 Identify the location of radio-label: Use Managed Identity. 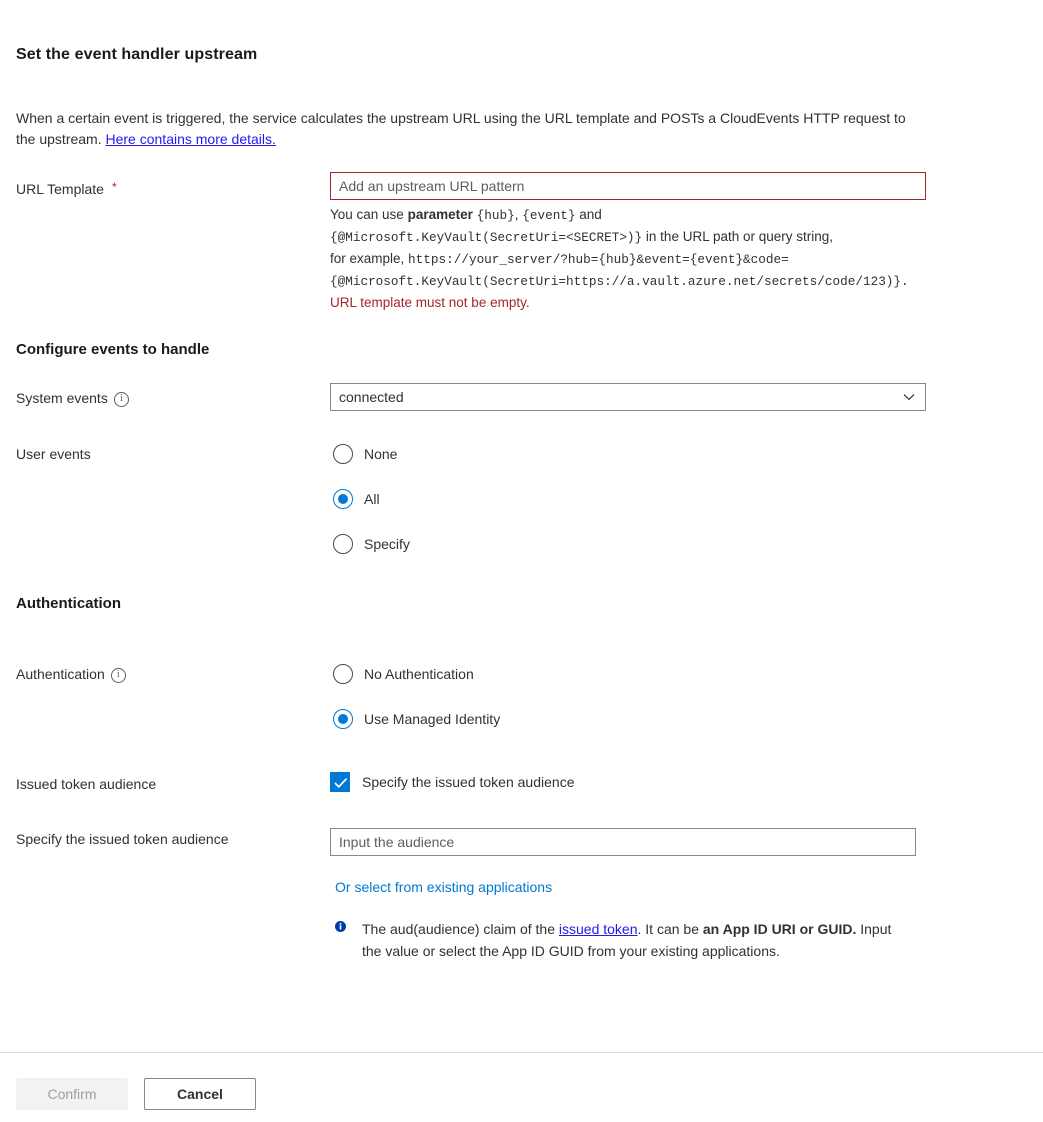
(432, 719).